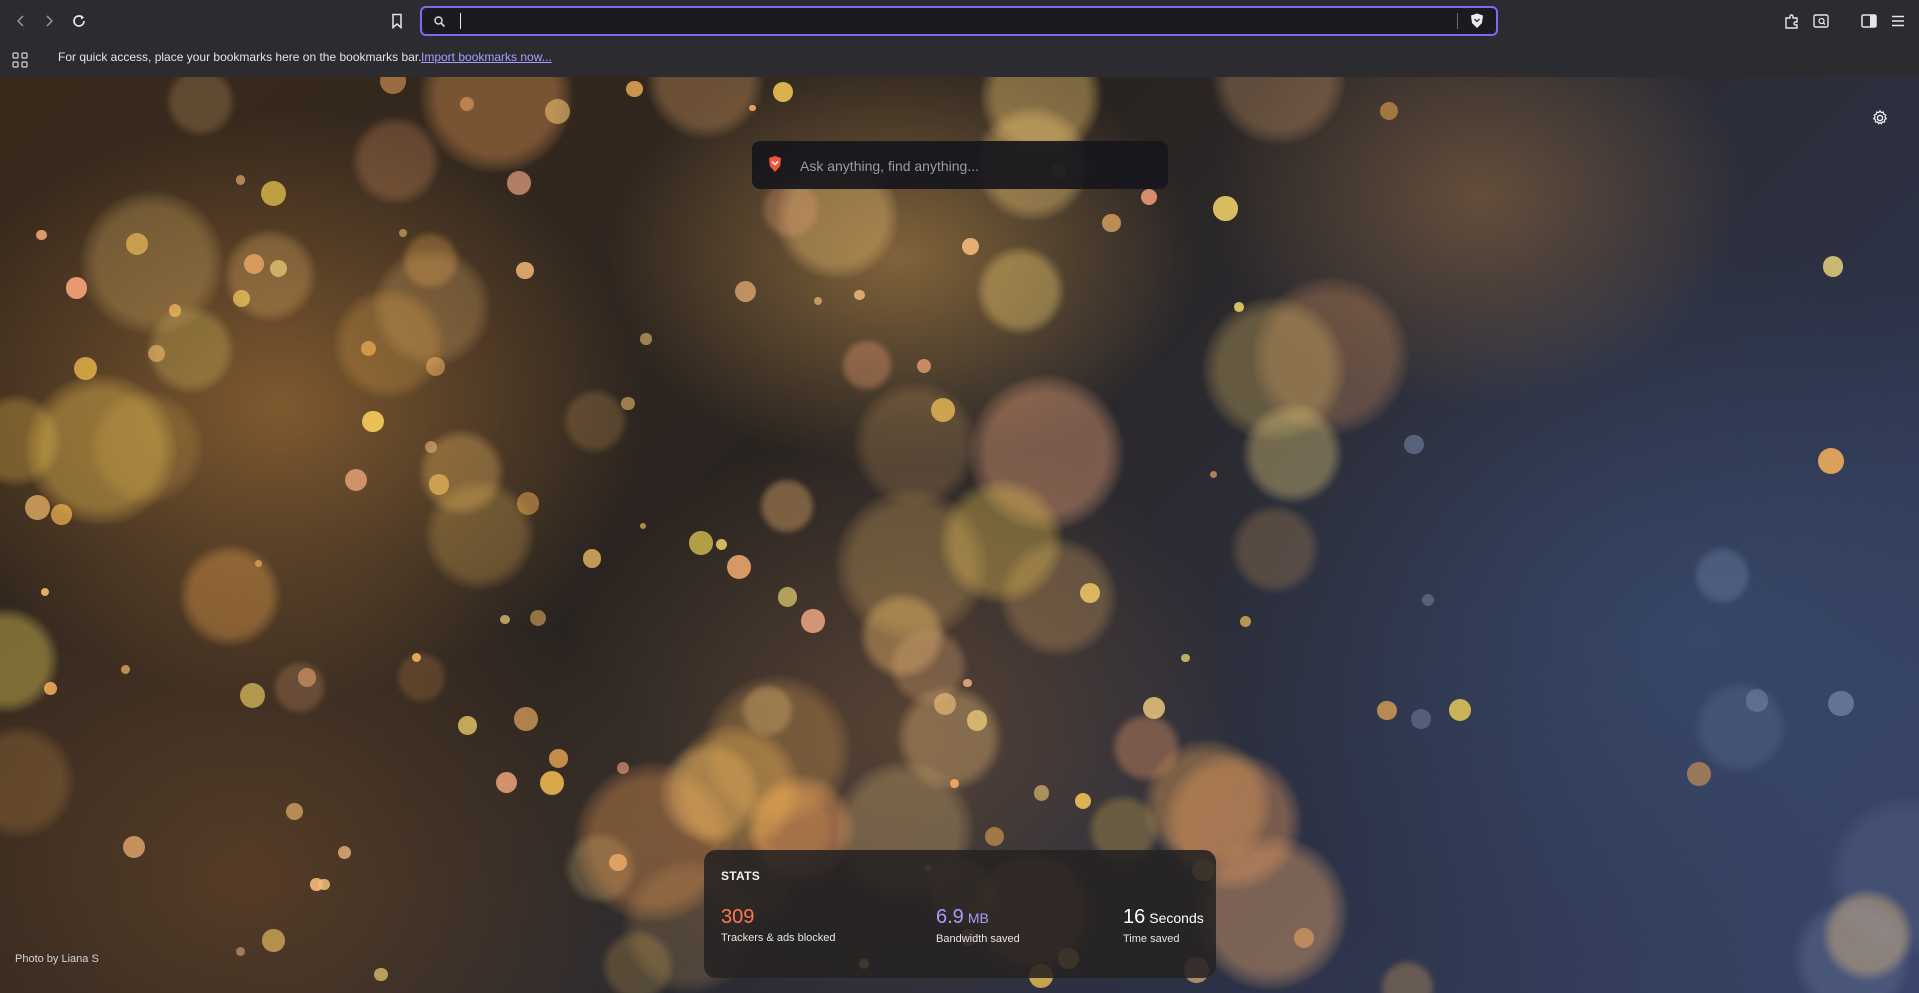 This screenshot has width=1919, height=993. Describe the element at coordinates (1176, 918) in the screenshot. I see `time-saved-unit: Seconds` at that location.